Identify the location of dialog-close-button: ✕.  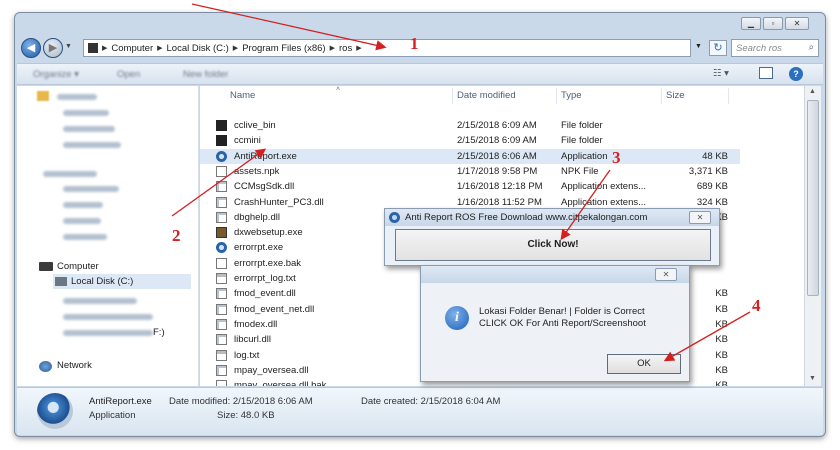
(700, 217).